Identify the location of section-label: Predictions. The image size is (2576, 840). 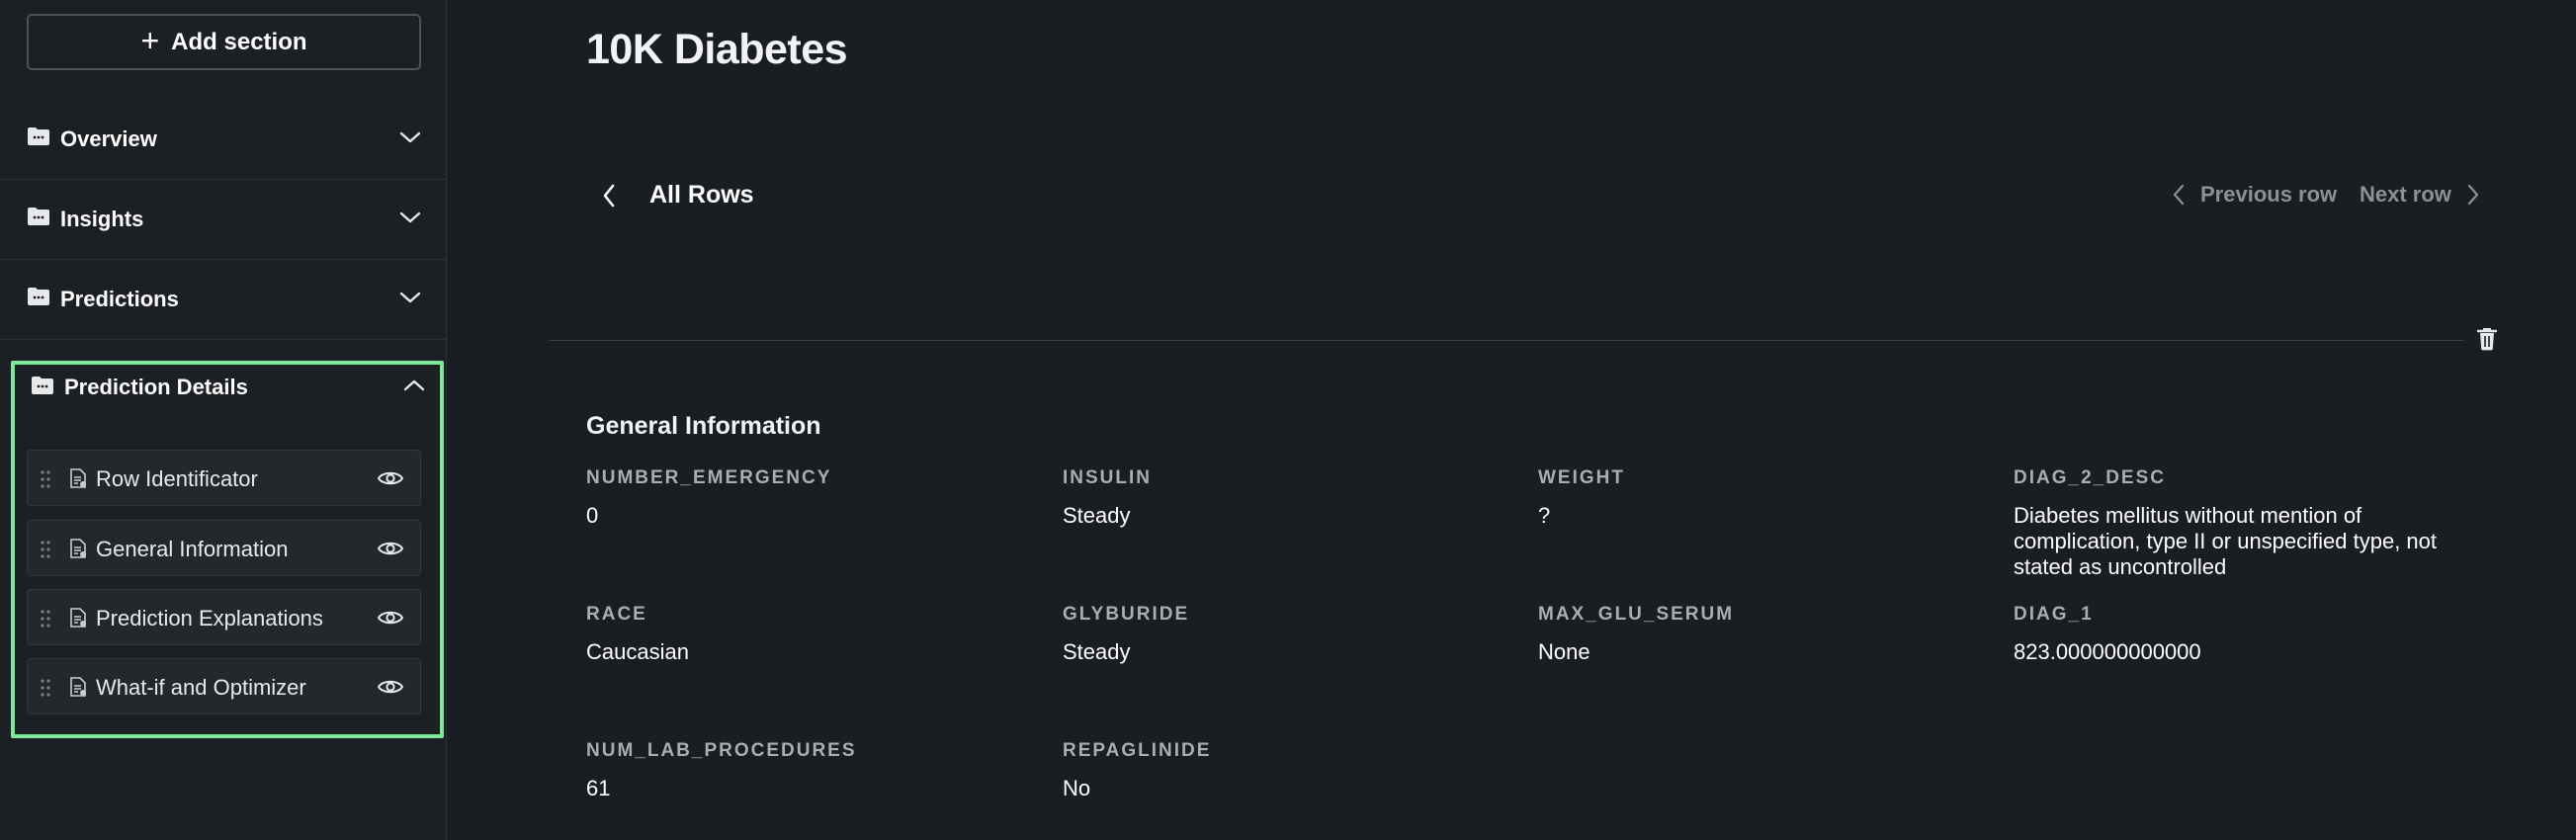
(119, 299).